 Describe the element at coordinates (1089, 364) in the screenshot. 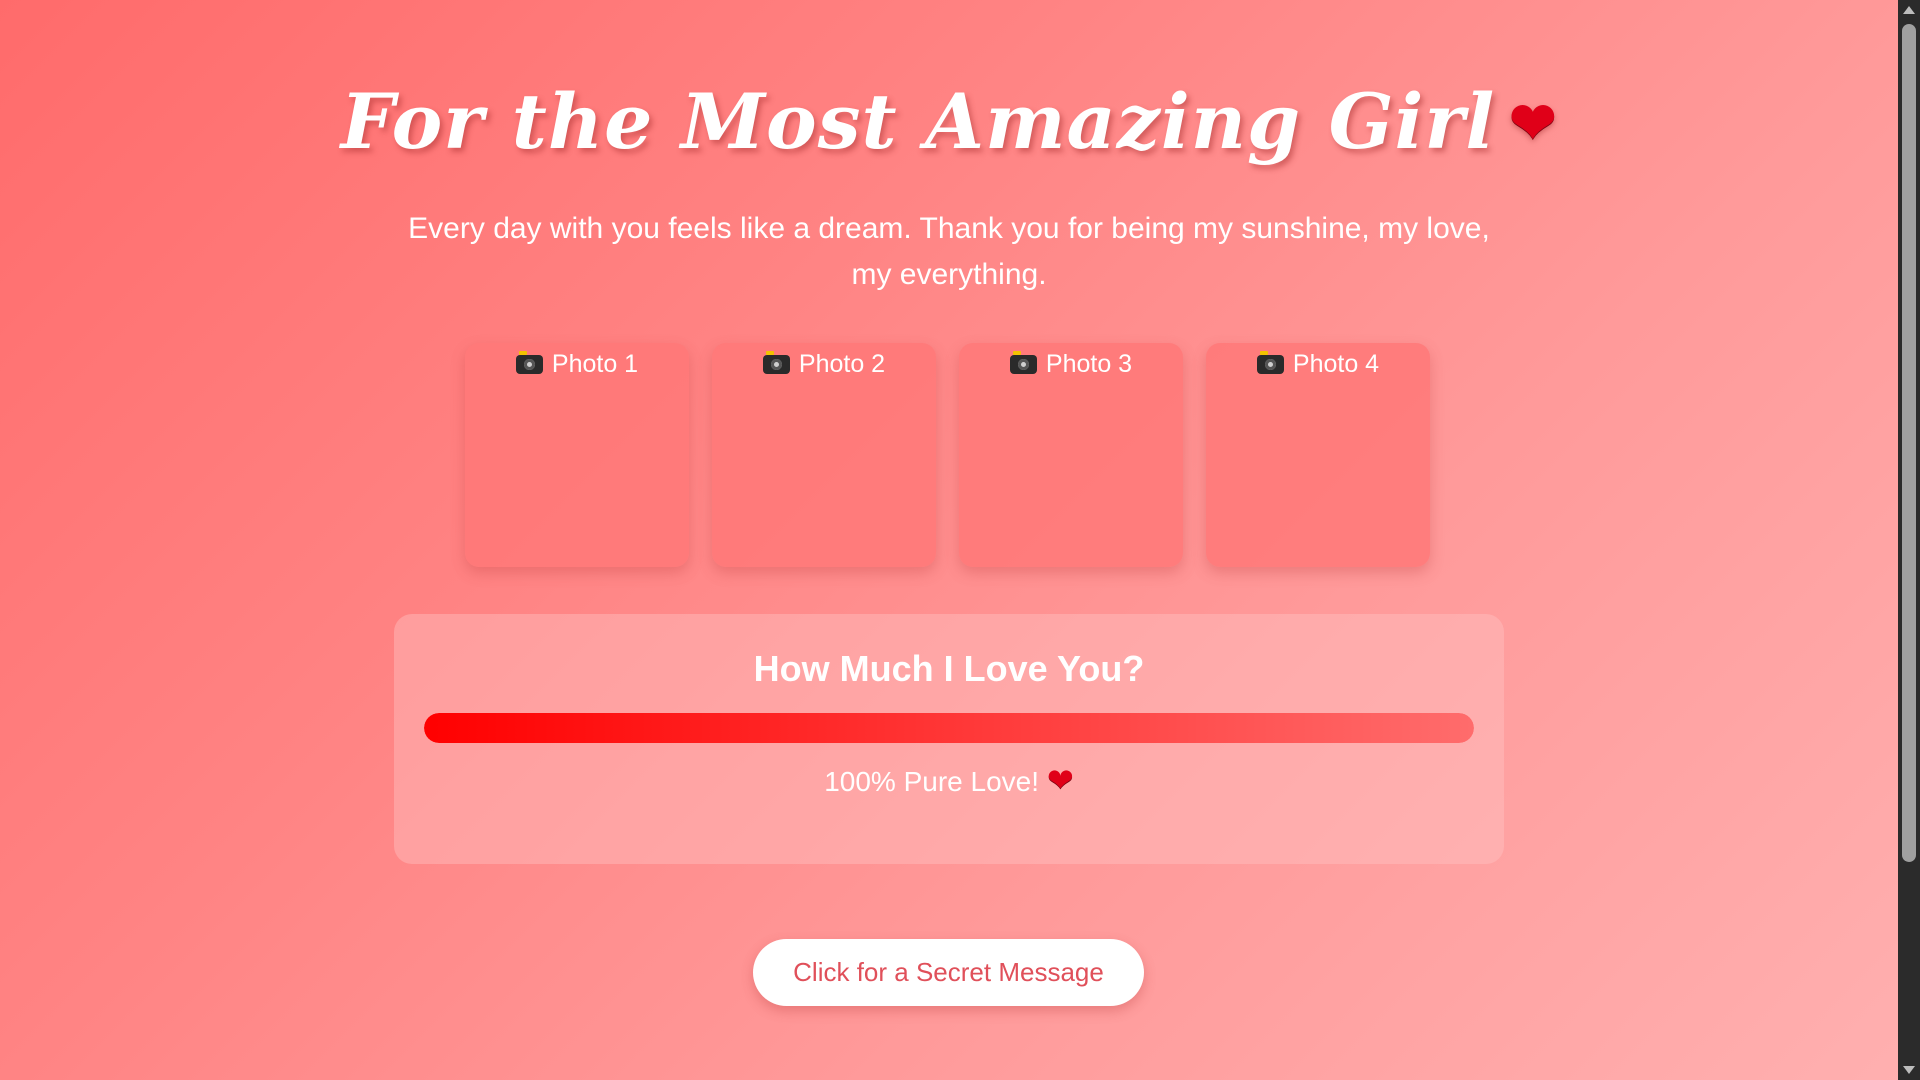

I see `photo-label: Photo 3` at that location.